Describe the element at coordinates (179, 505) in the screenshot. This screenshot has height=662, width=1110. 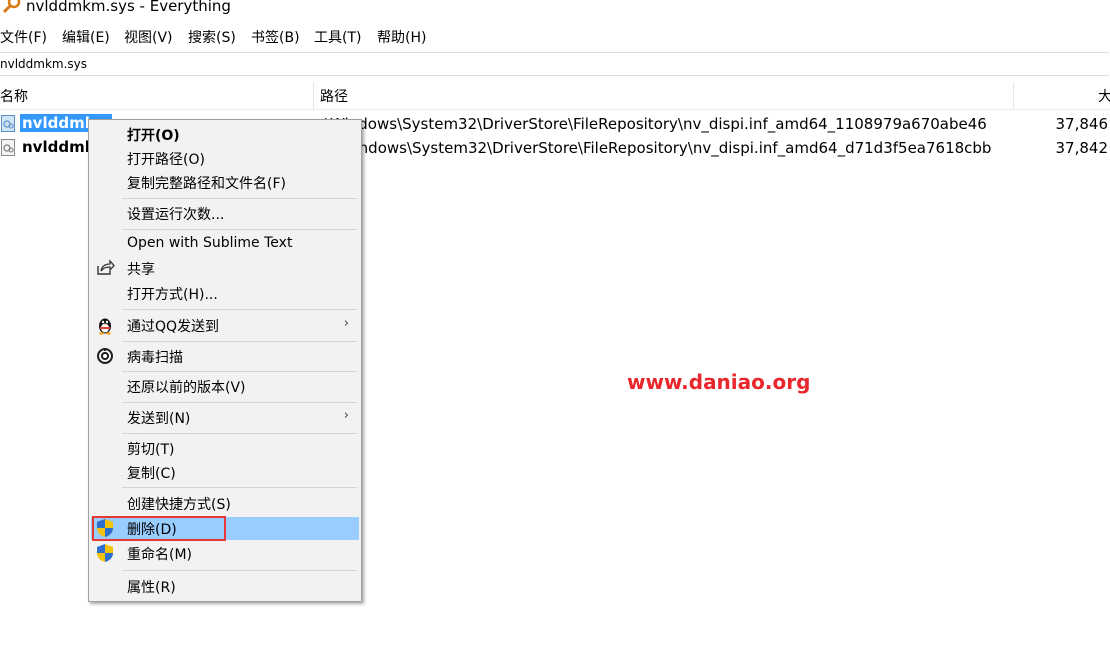
I see `menu-item-label: 创建快捷方式(S)` at that location.